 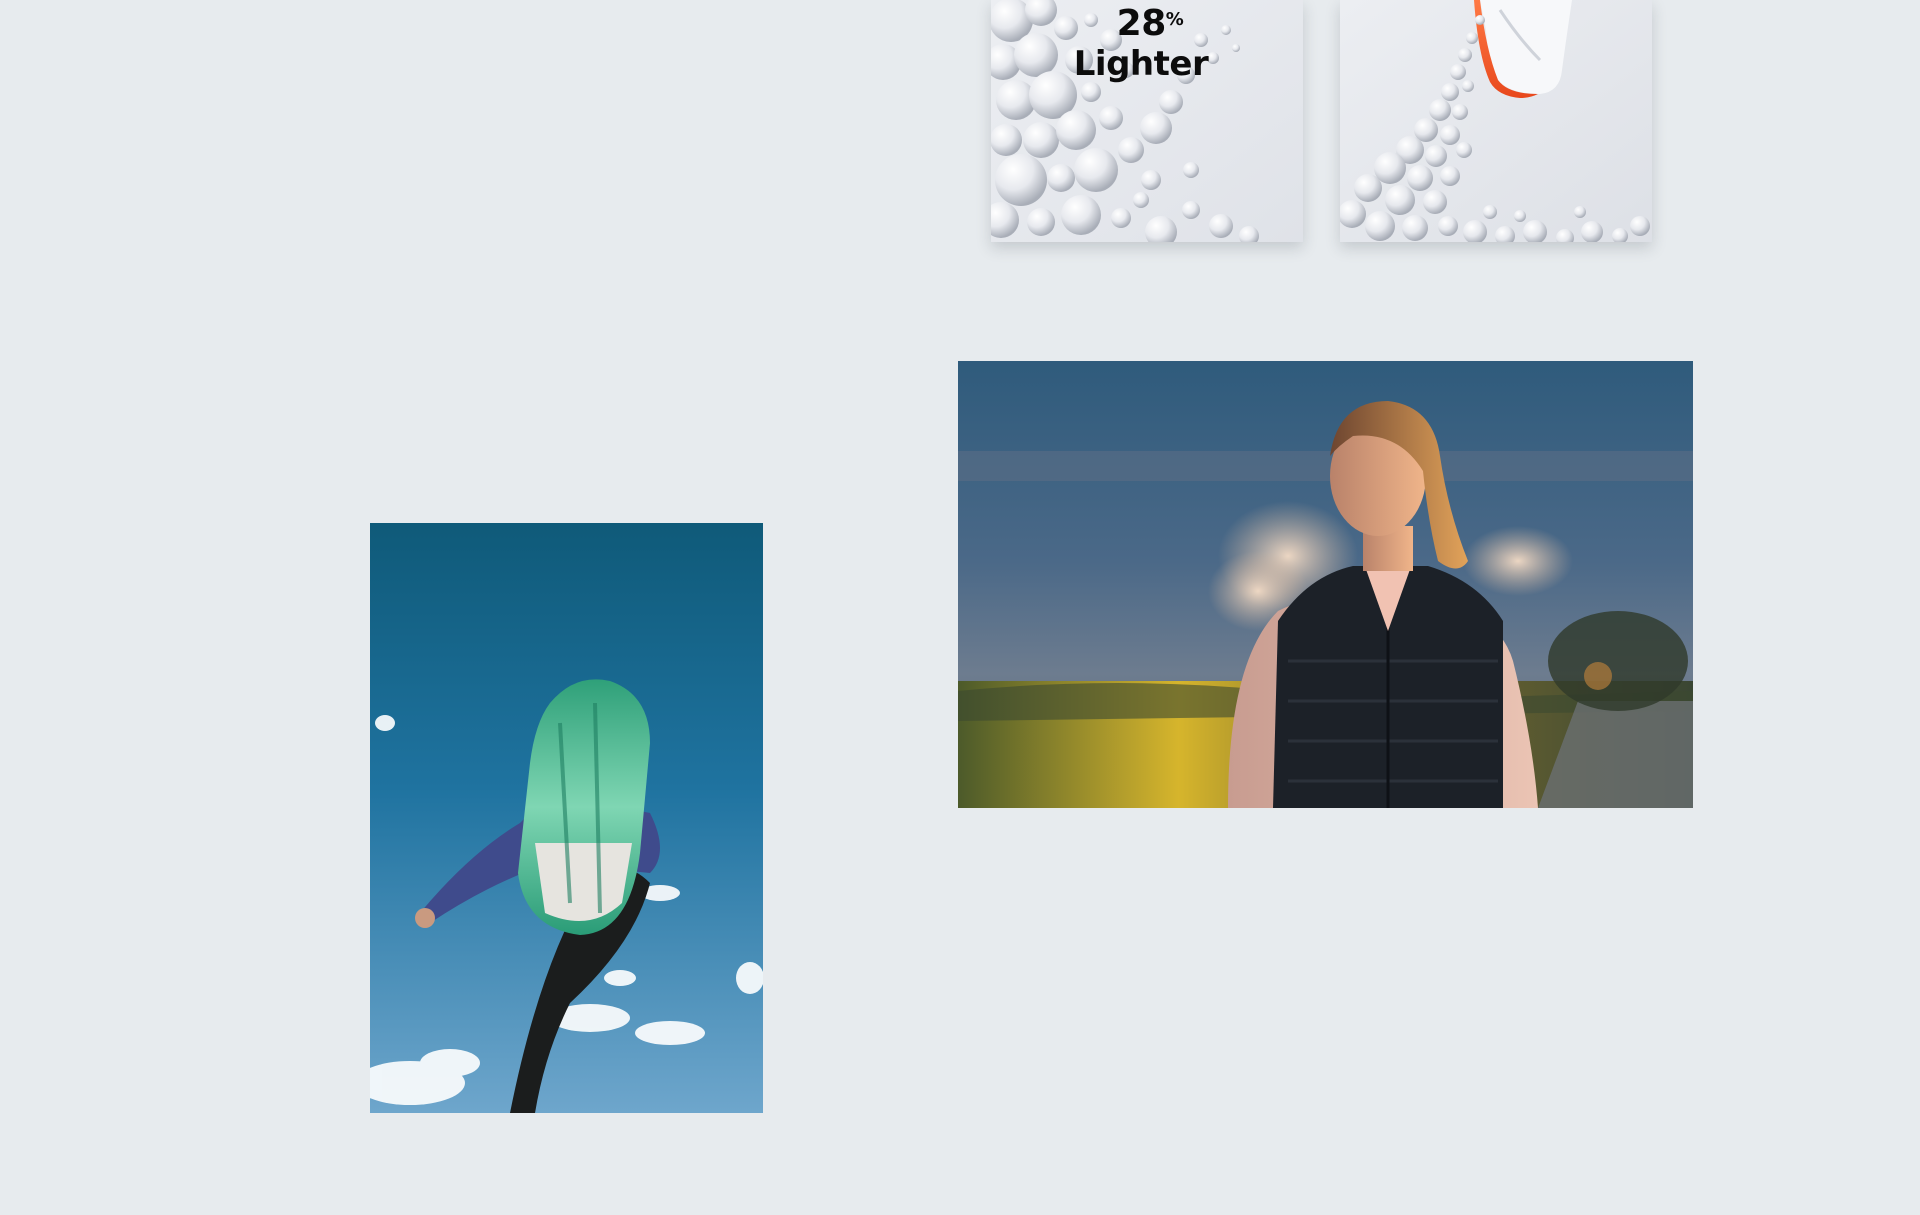 I want to click on lighter-caption: 28% Lighter, so click(x=1147, y=44).